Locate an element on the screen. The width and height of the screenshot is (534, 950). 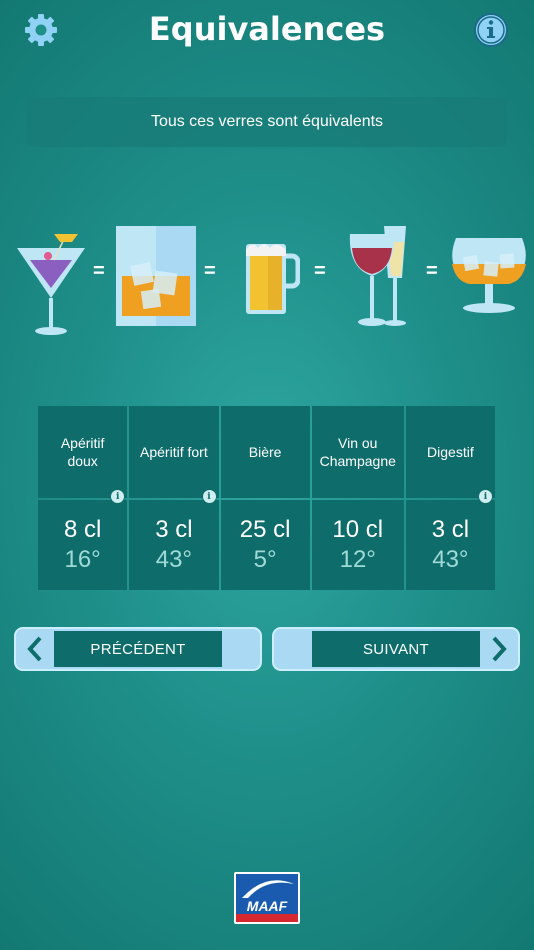
info-icon is located at coordinates (491, 30).